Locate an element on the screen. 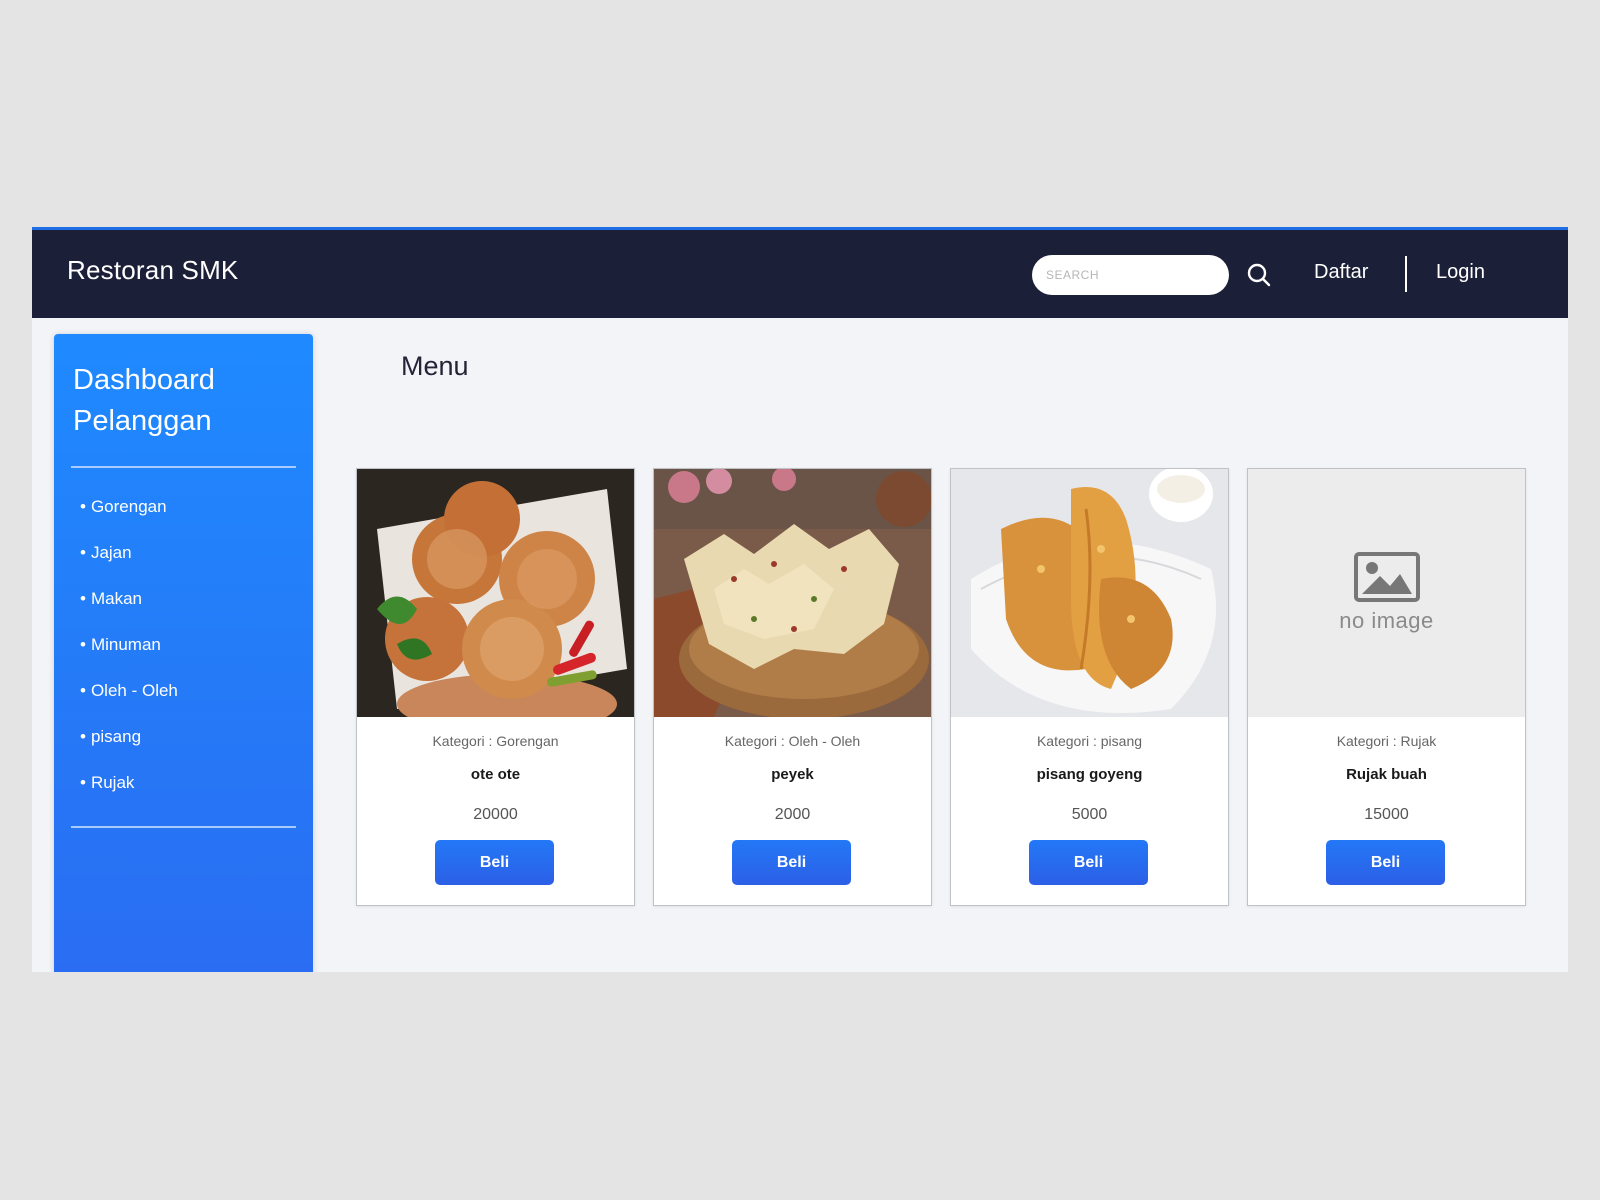  sidebar-item-gorengan: • Gorengan is located at coordinates (129, 518).